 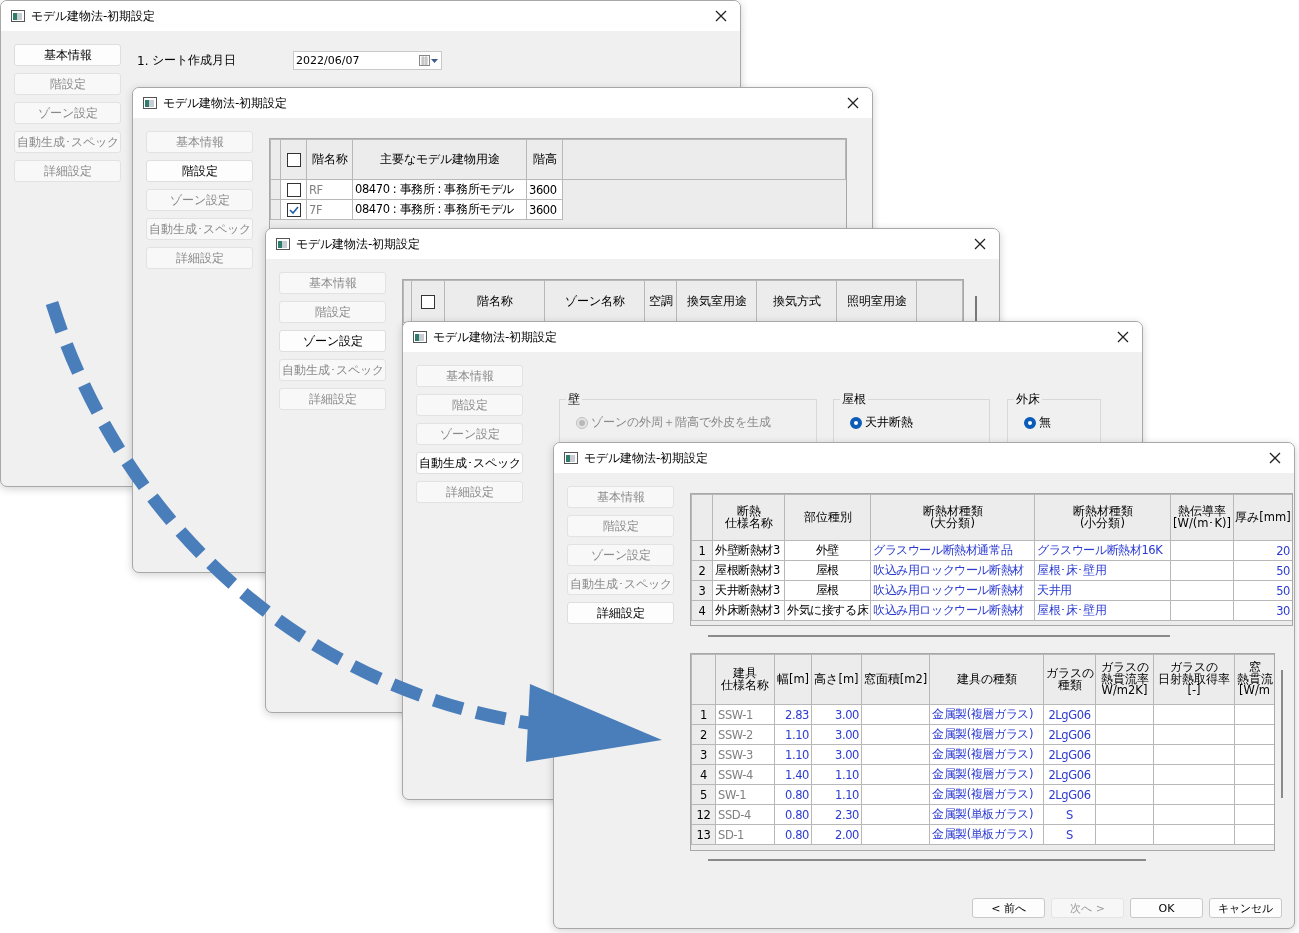 I want to click on calendar-dropdown-icon, so click(x=429, y=60).